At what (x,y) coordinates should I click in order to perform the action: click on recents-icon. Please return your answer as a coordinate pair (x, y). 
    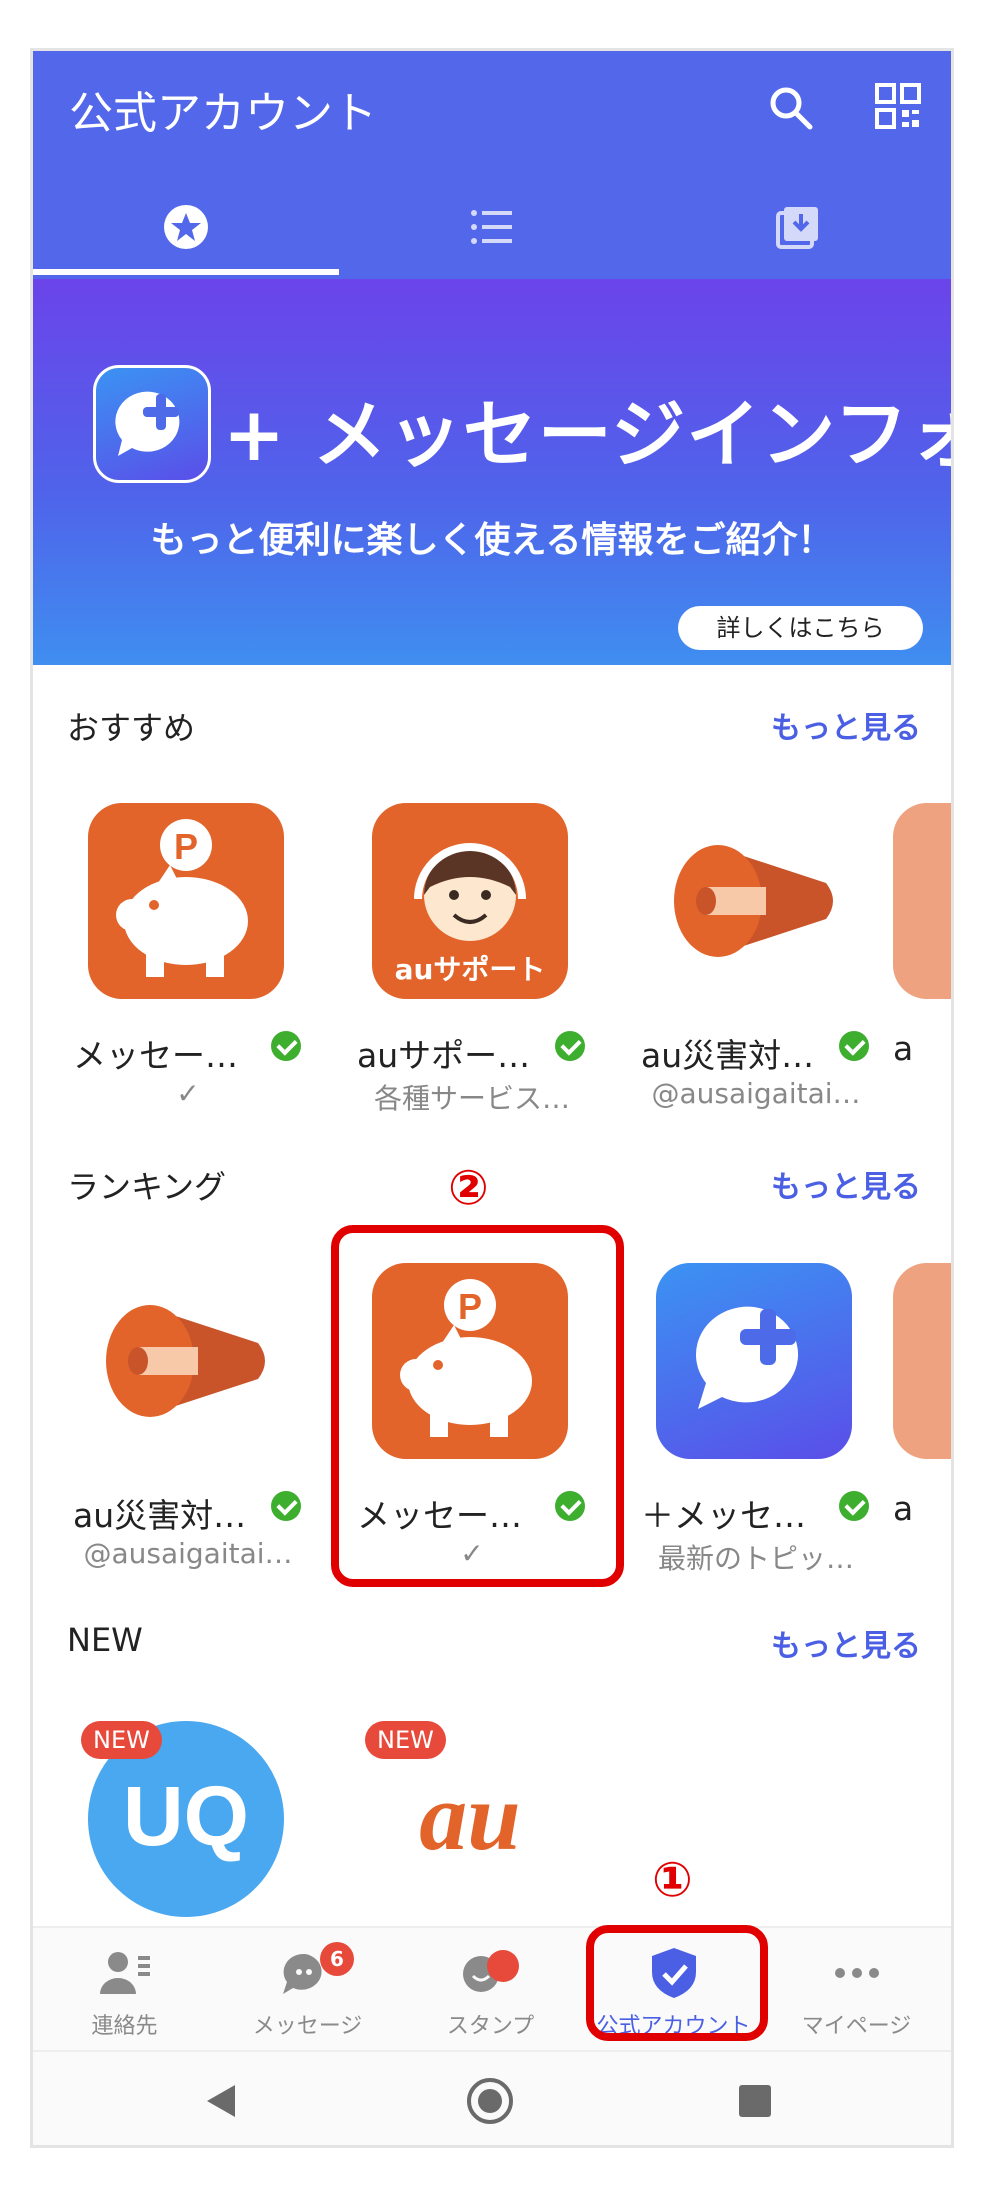
    Looking at the image, I should click on (755, 2101).